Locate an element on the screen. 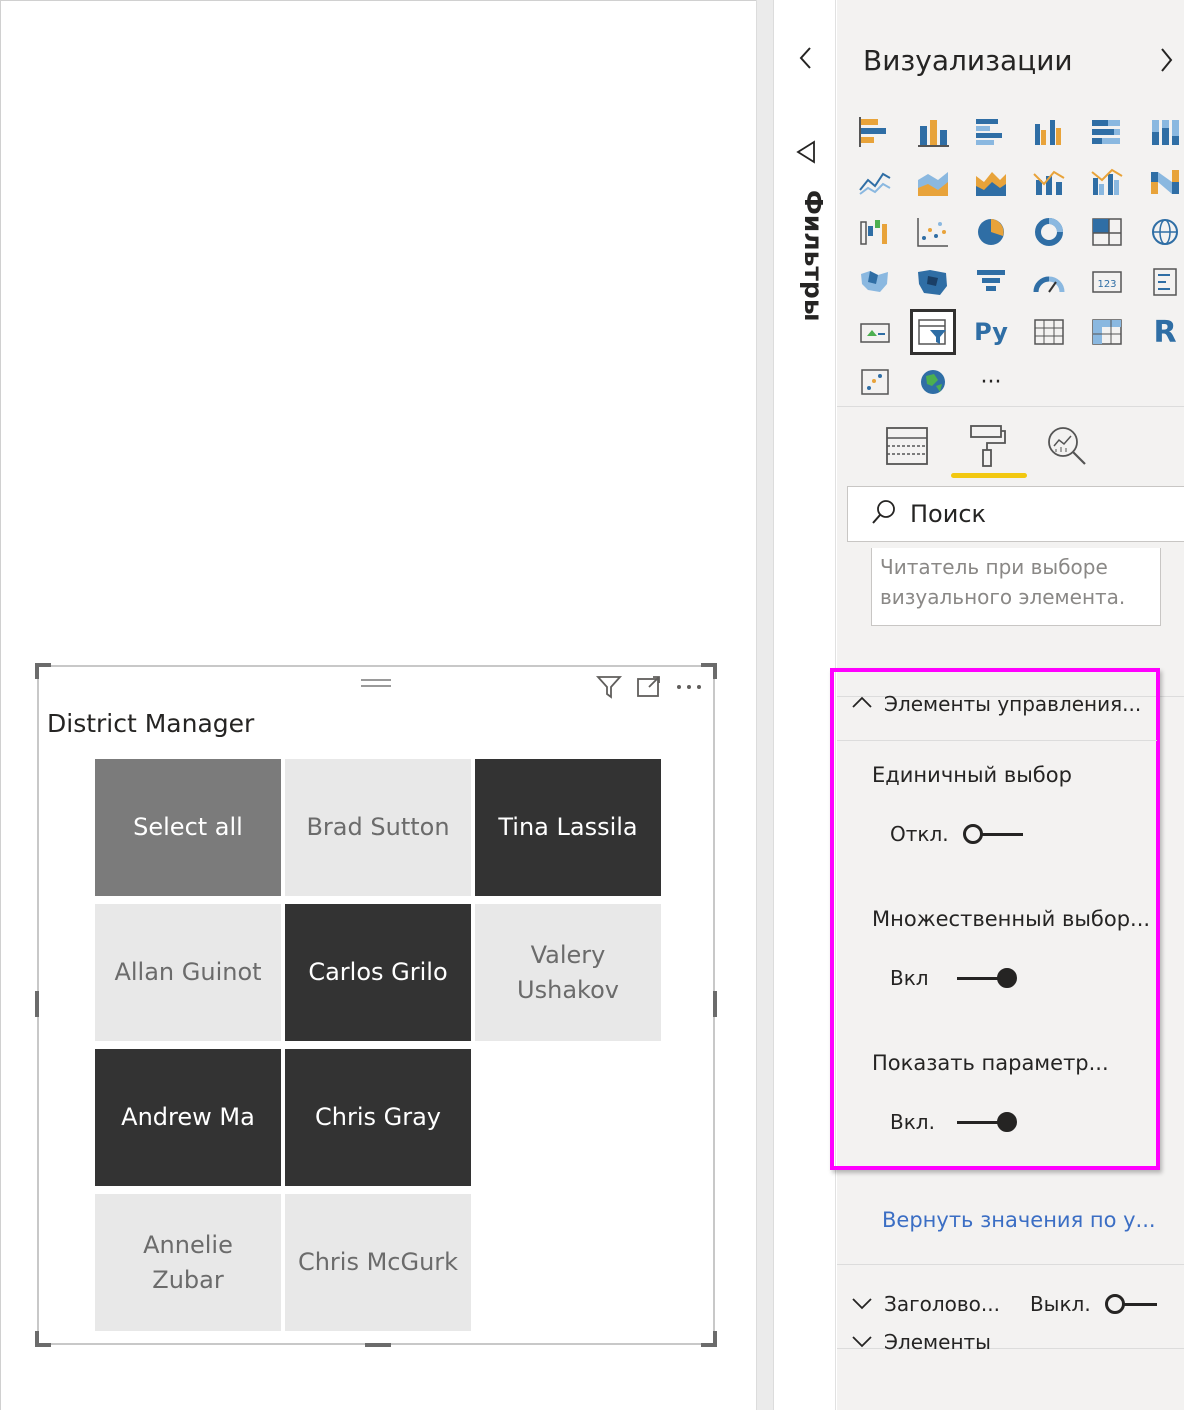 This screenshot has width=1184, height=1410. gauge-icon is located at coordinates (1049, 282).